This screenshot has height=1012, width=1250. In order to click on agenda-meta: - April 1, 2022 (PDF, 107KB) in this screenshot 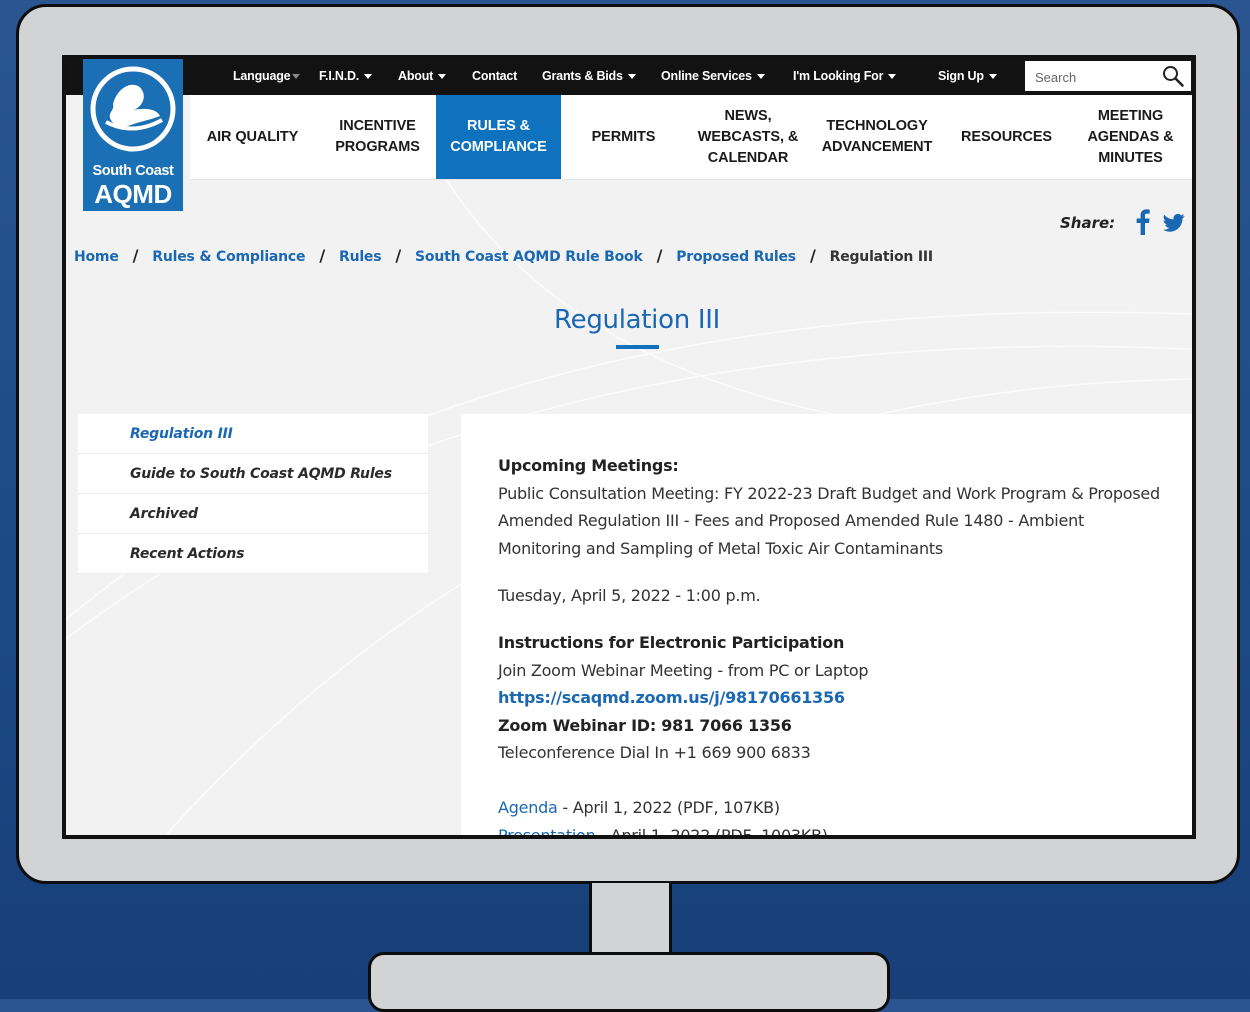, I will do `click(668, 807)`.